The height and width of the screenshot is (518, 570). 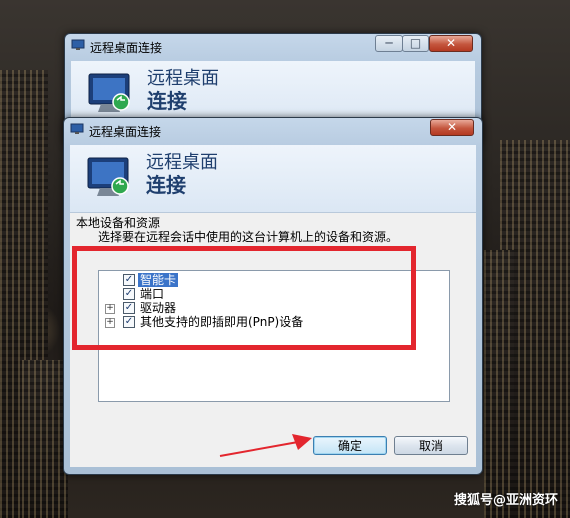 I want to click on minimize-icon: ─, so click(x=389, y=43).